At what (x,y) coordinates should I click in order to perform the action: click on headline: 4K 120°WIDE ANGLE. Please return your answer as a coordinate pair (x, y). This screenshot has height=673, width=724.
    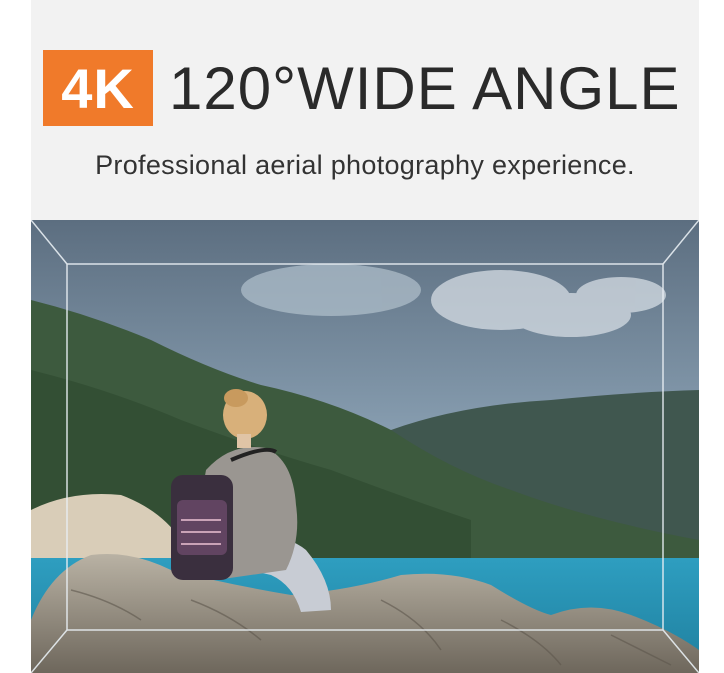
    Looking at the image, I should click on (362, 88).